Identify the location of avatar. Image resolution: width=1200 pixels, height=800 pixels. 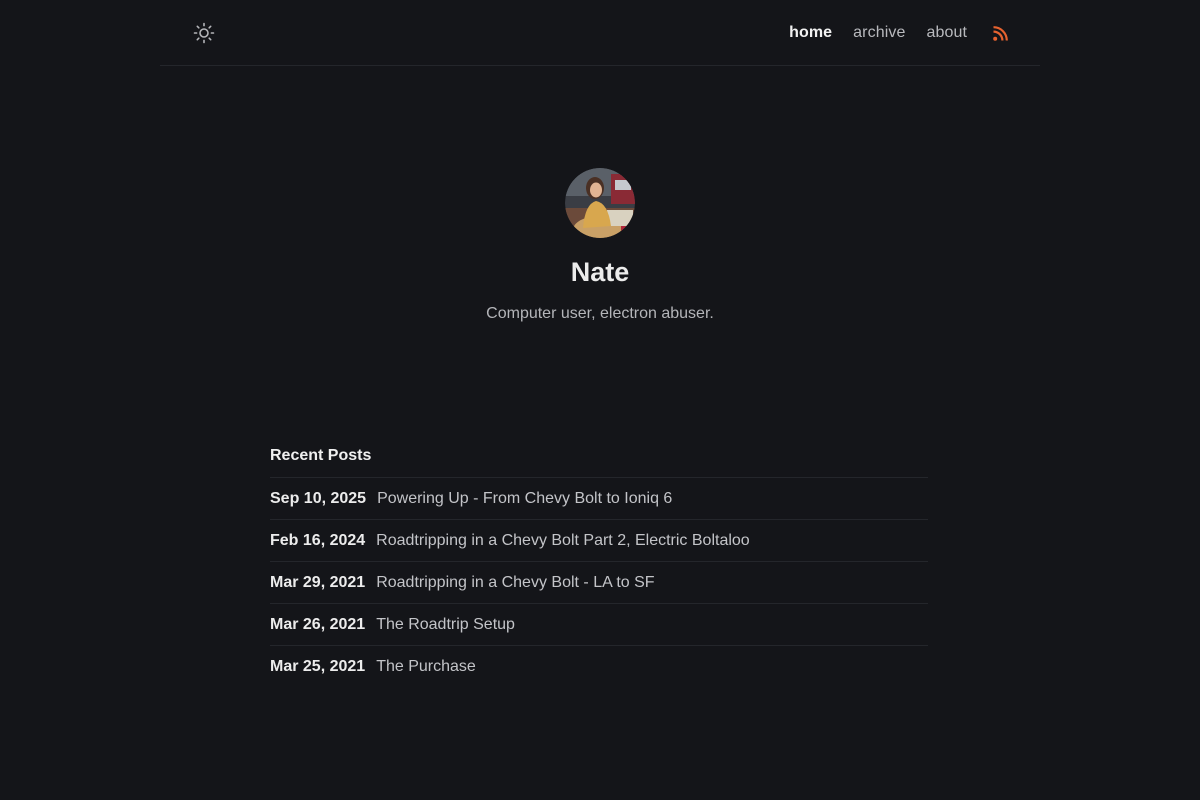
(600, 203).